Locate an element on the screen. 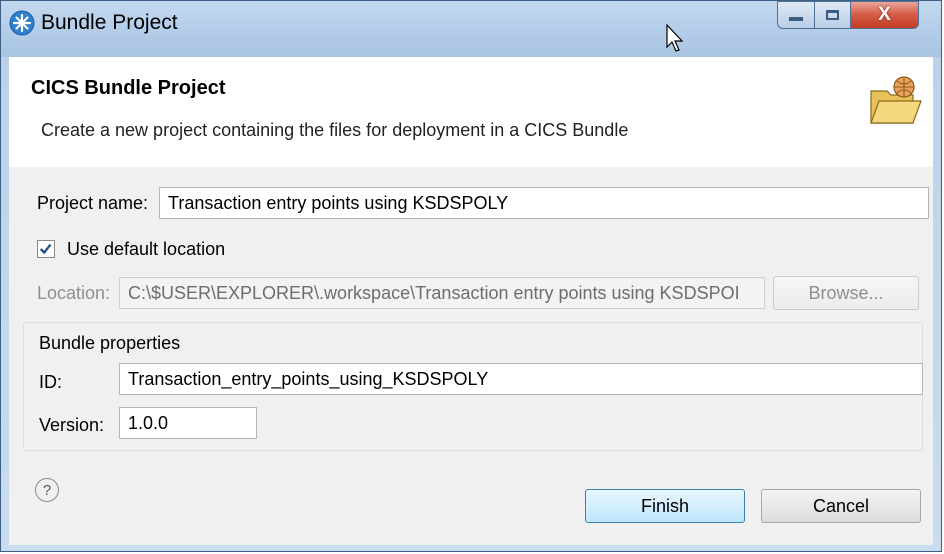  bundle-star-icon is located at coordinates (22, 23).